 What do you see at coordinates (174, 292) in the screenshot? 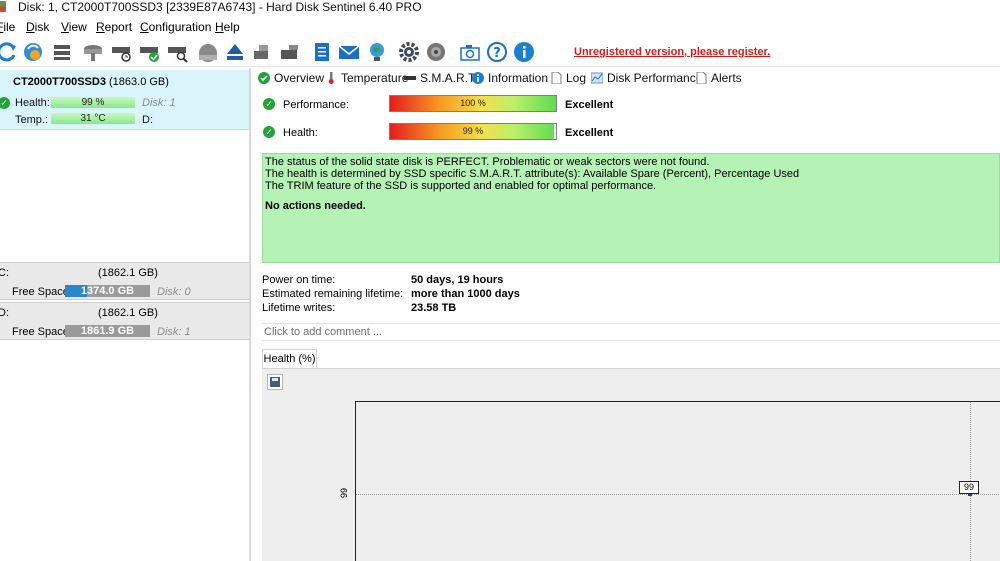
I see `volume-disk-index: Disk: 0` at bounding box center [174, 292].